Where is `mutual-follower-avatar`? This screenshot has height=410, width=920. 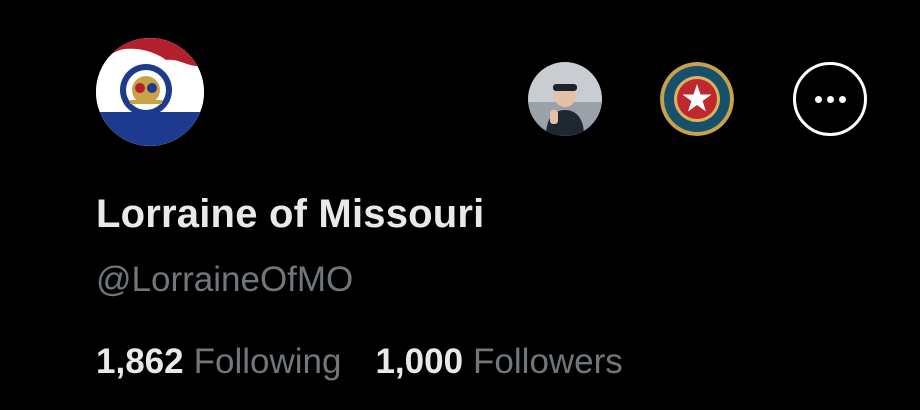
mutual-follower-avatar is located at coordinates (565, 99).